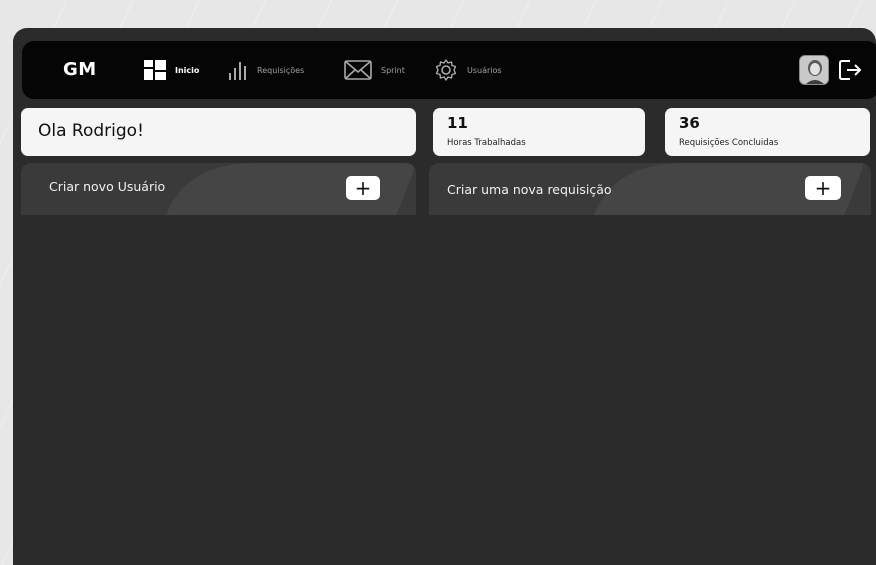 This screenshot has width=876, height=565. I want to click on add-request-button: +, so click(823, 188).